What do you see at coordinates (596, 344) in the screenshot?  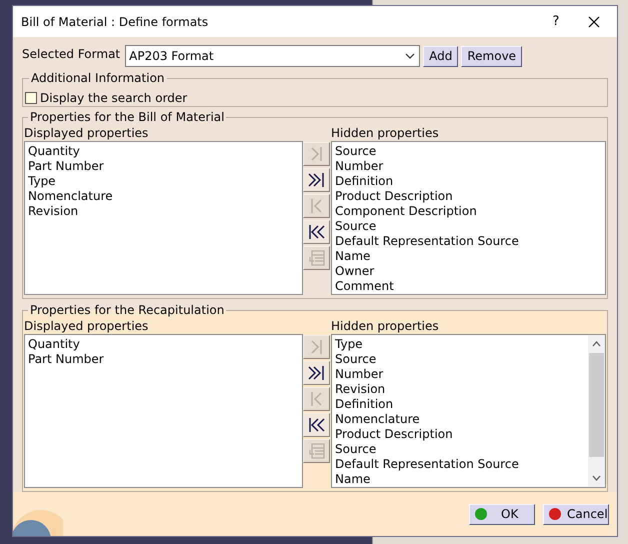 I see `scroll-up-icon` at bounding box center [596, 344].